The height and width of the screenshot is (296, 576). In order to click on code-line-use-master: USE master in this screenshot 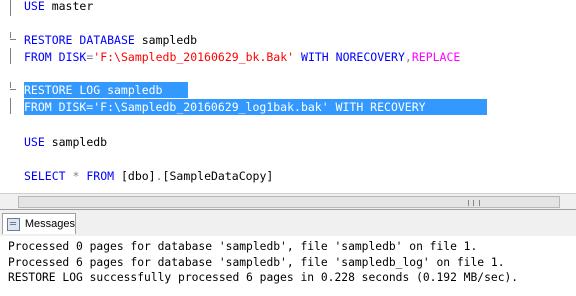, I will do `click(58, 7)`.